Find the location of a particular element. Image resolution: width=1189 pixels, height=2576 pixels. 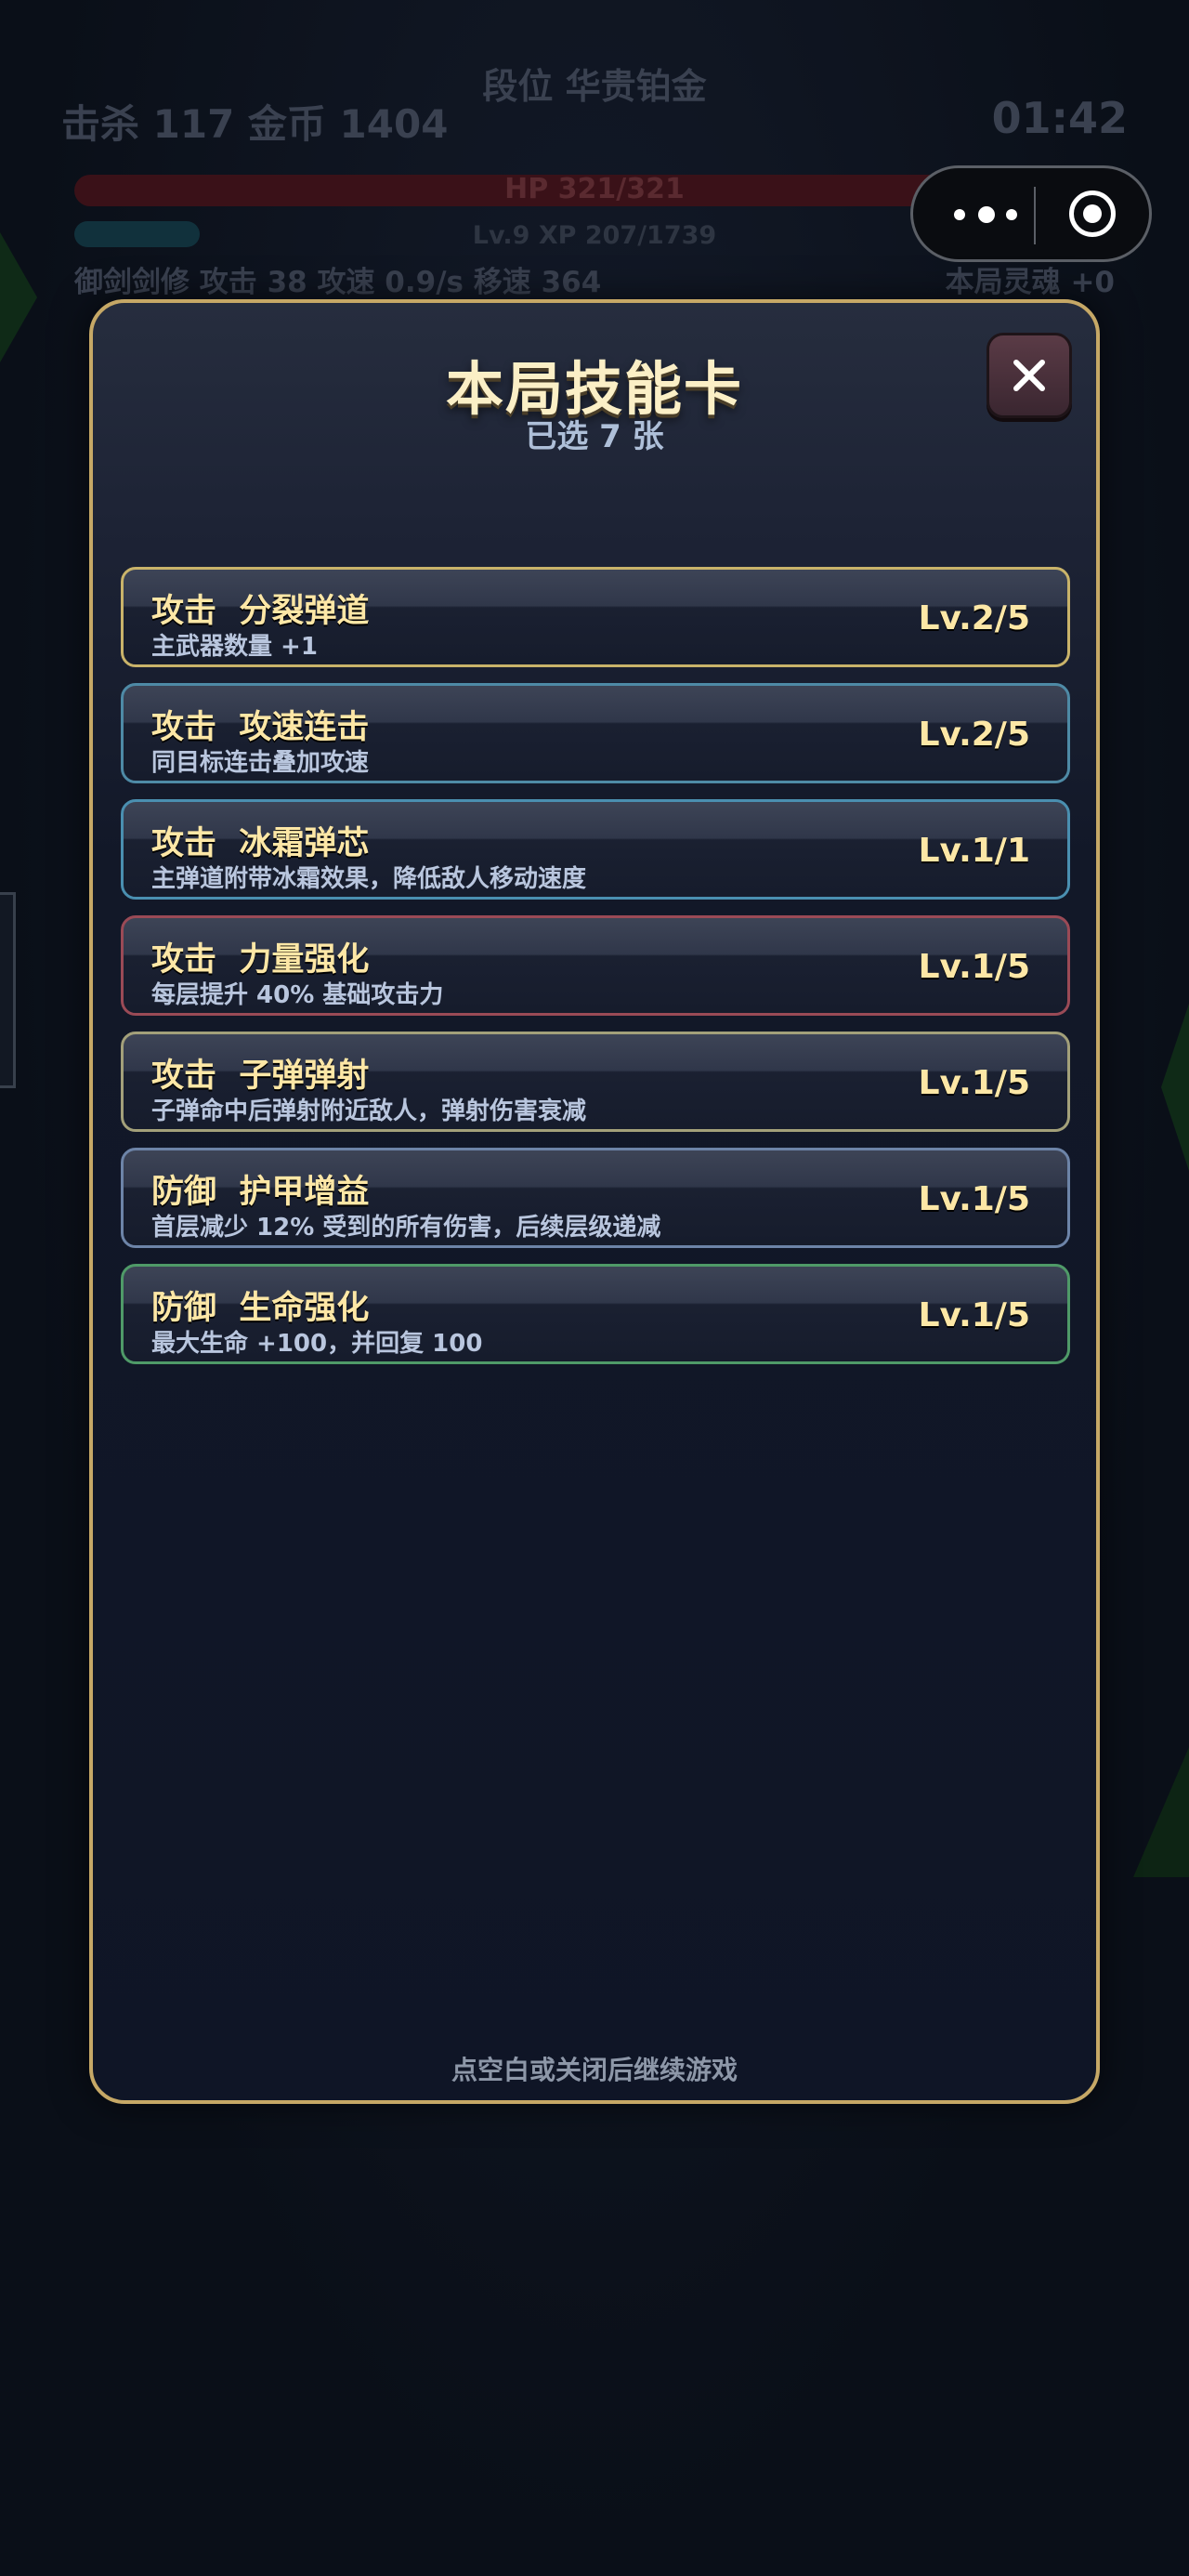

skill-card: 攻击 子弹弹射 子弹命中后弹射附近敌人，弹射伤害衰减 Lv.1/5 is located at coordinates (595, 1082).